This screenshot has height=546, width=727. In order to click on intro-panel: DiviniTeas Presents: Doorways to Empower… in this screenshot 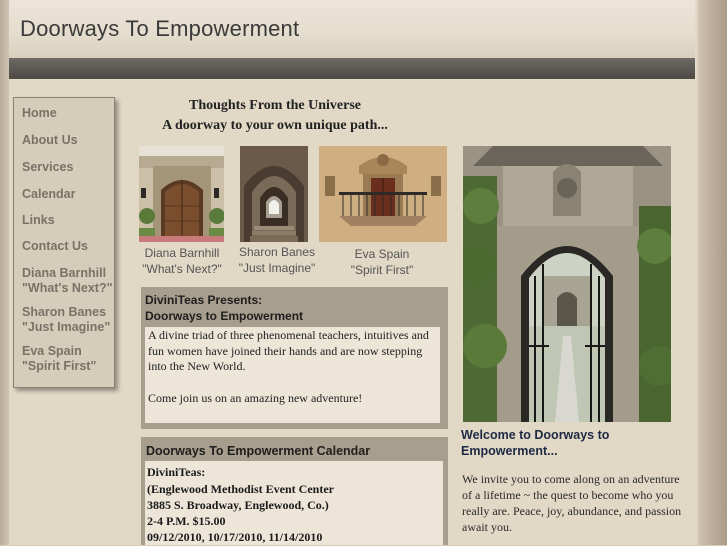, I will do `click(294, 358)`.